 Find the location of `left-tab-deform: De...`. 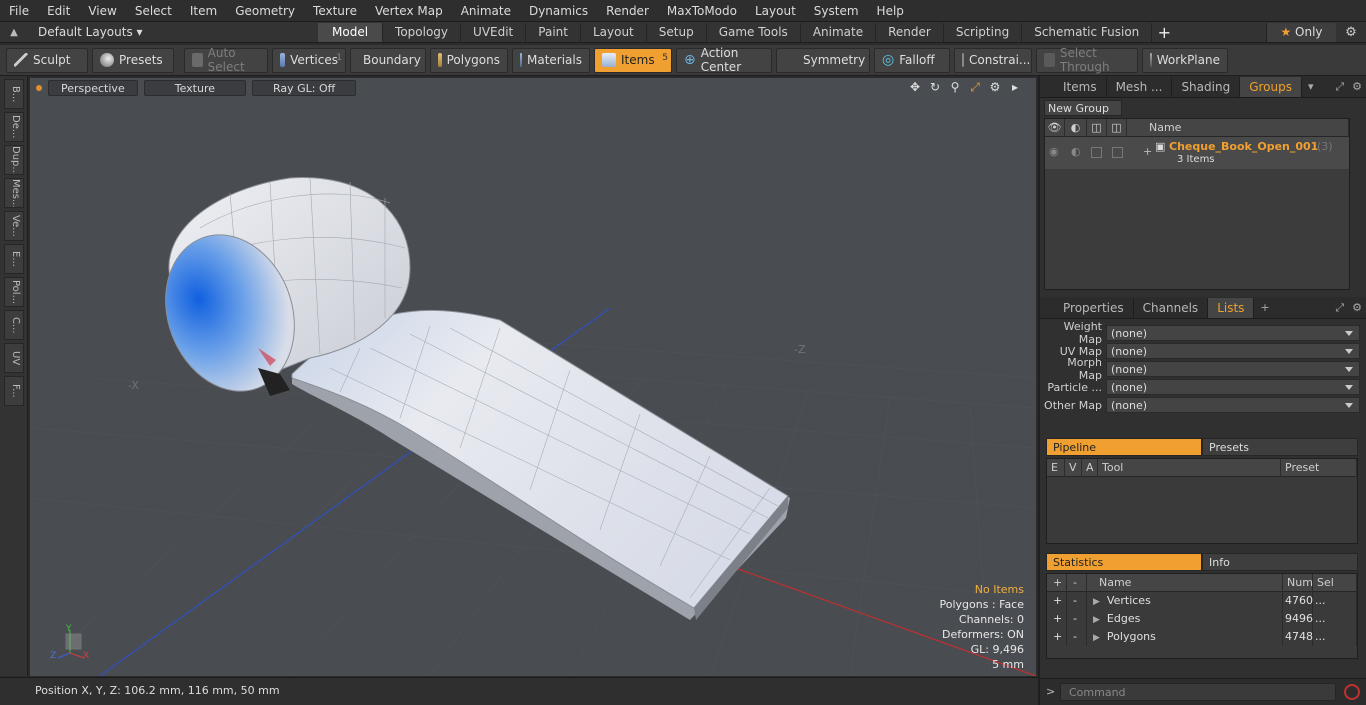

left-tab-deform: De... is located at coordinates (14, 127).